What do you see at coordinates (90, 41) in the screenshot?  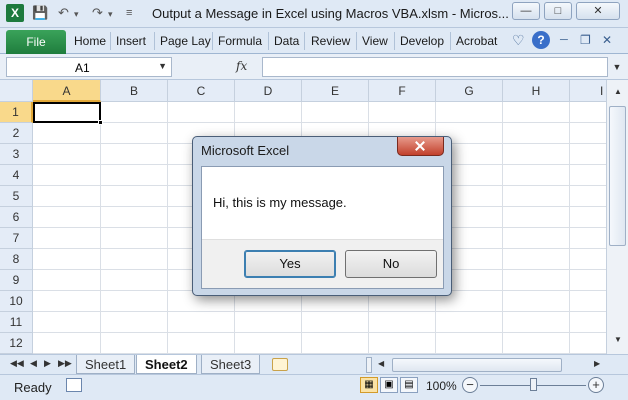 I see `tab-home: Home` at bounding box center [90, 41].